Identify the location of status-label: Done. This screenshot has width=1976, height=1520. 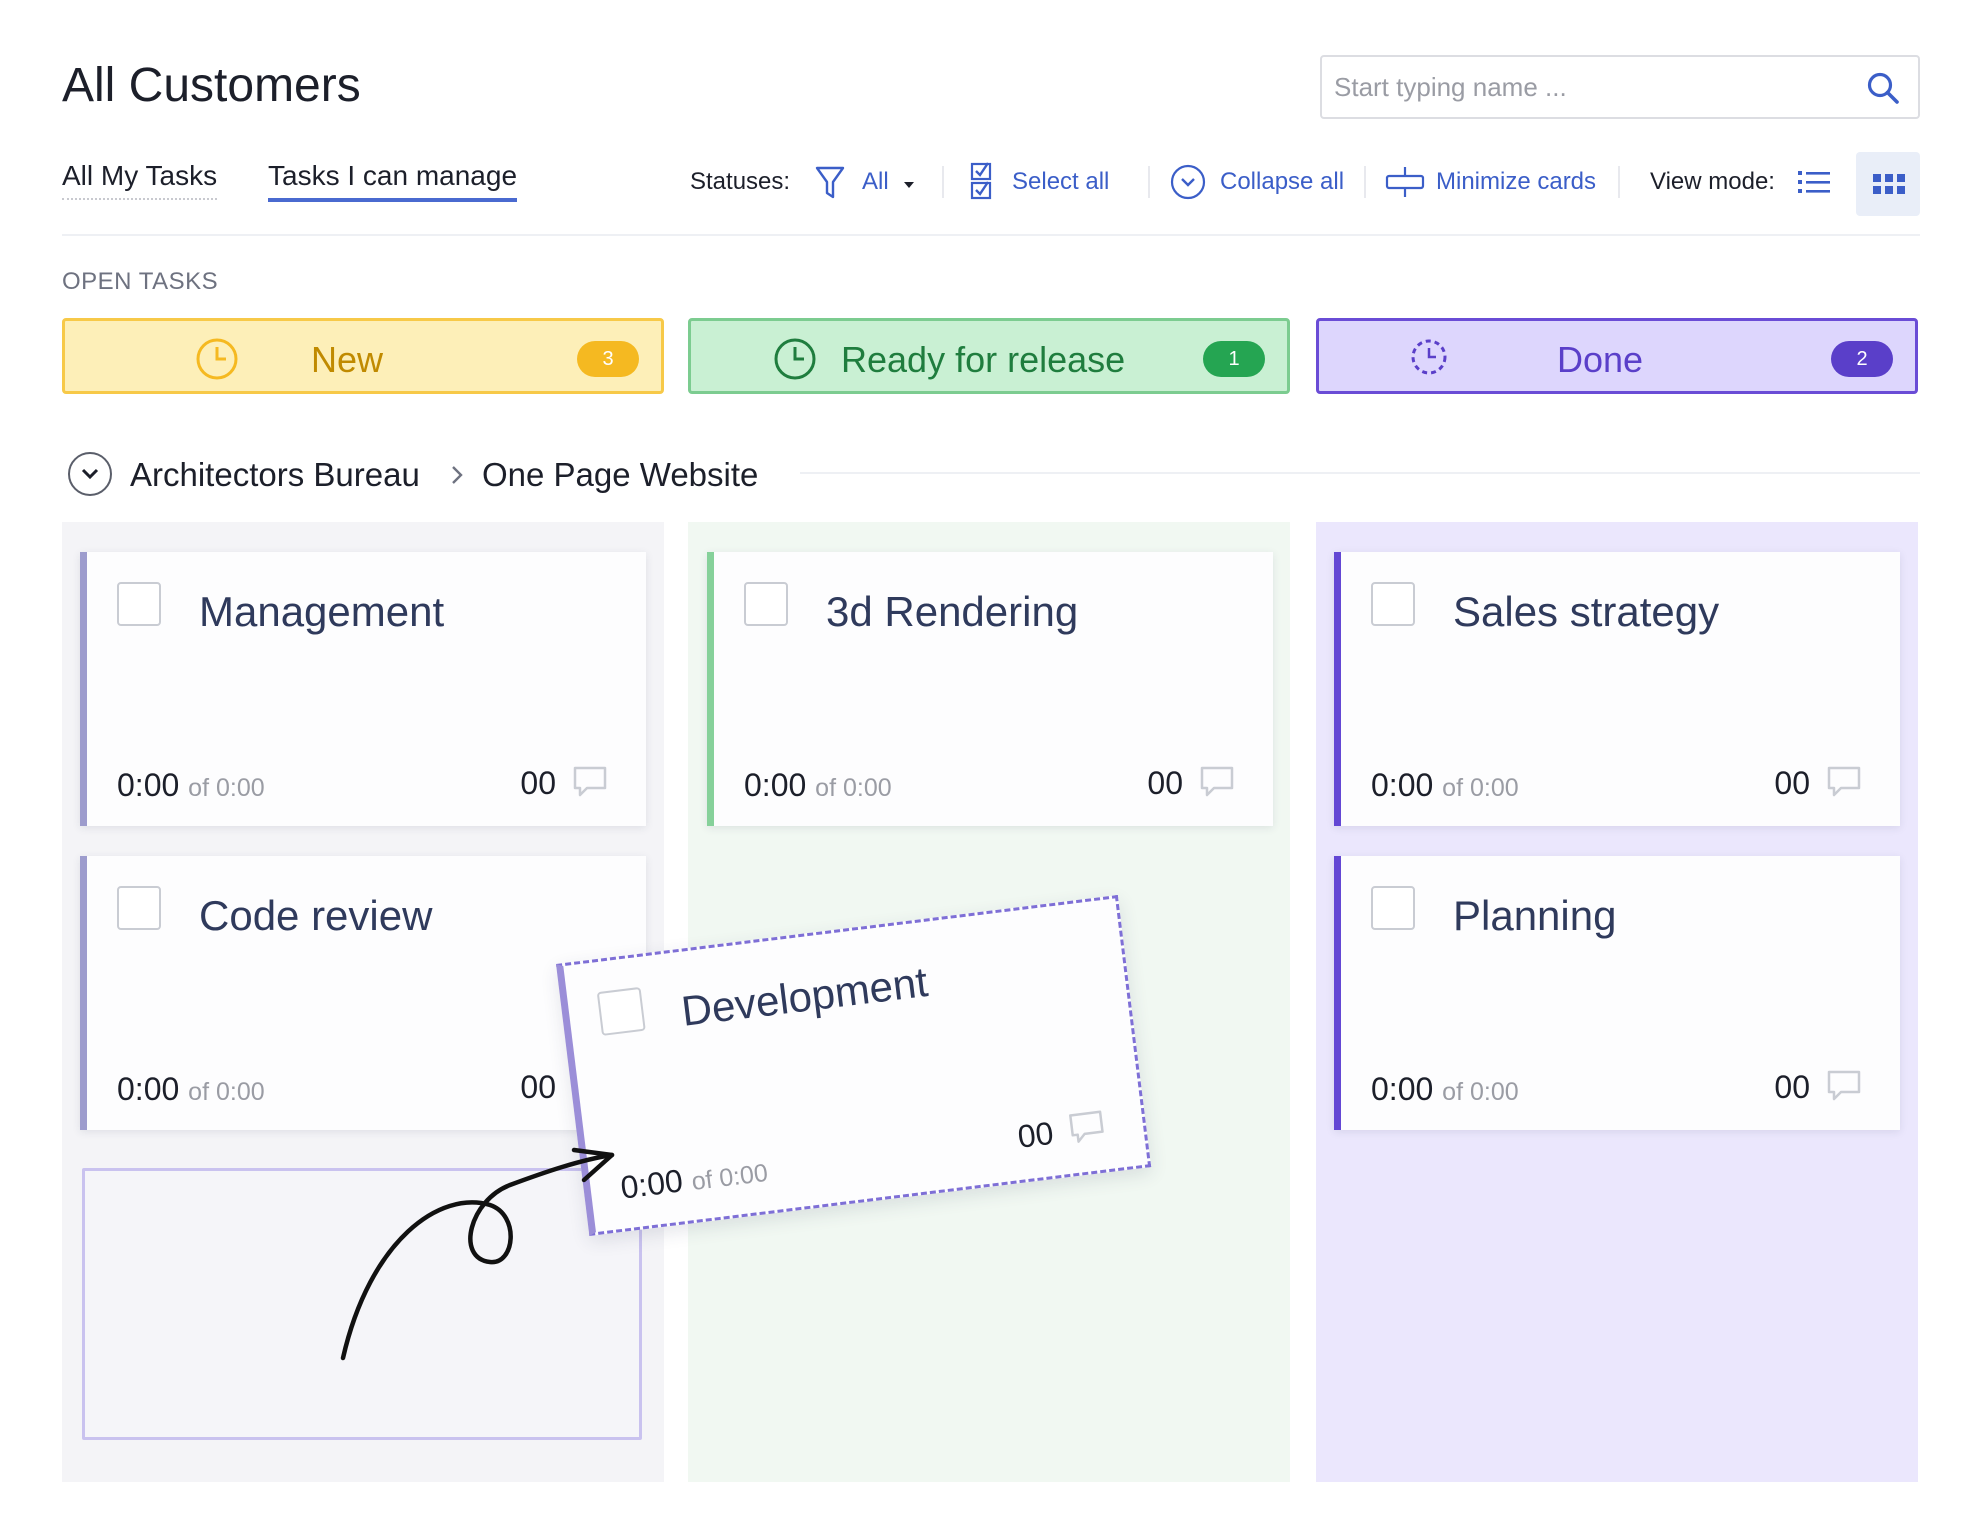
(1600, 359).